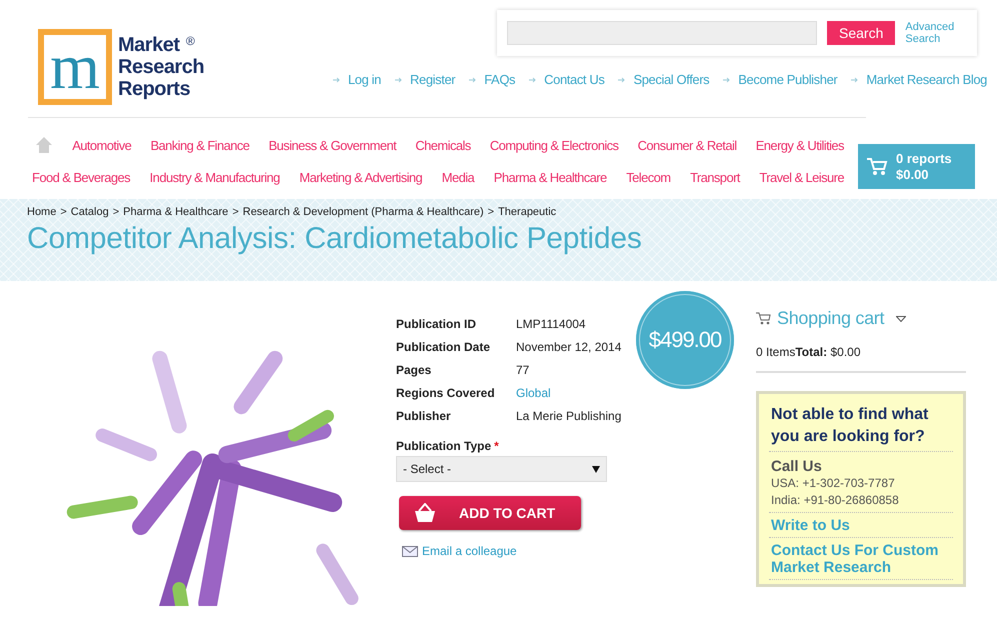  Describe the element at coordinates (161, 67) in the screenshot. I see `logo-text: Research` at that location.